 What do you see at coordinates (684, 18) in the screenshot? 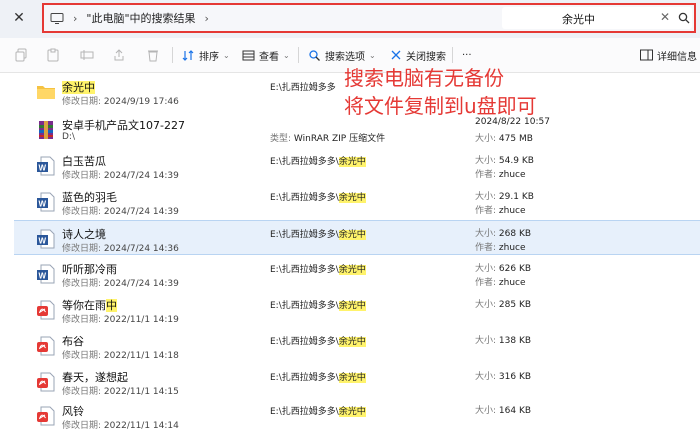
I see `search-icon` at bounding box center [684, 18].